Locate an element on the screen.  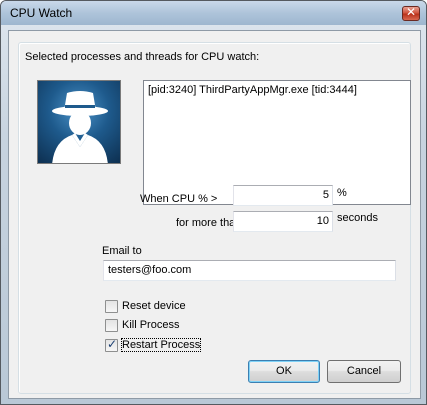
email-value: testers@foo.com is located at coordinates (150, 270).